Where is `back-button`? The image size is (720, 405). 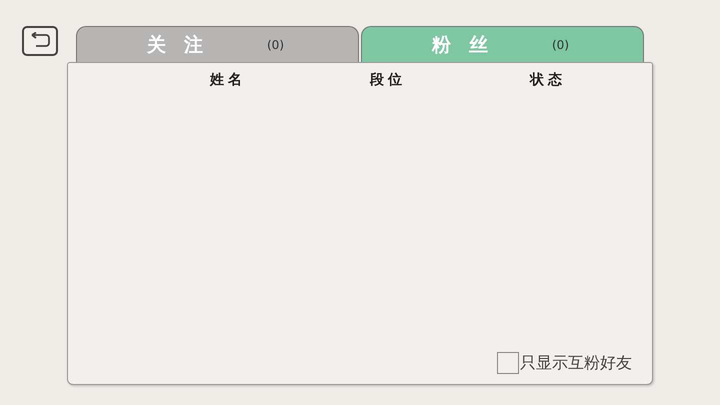 back-button is located at coordinates (40, 41).